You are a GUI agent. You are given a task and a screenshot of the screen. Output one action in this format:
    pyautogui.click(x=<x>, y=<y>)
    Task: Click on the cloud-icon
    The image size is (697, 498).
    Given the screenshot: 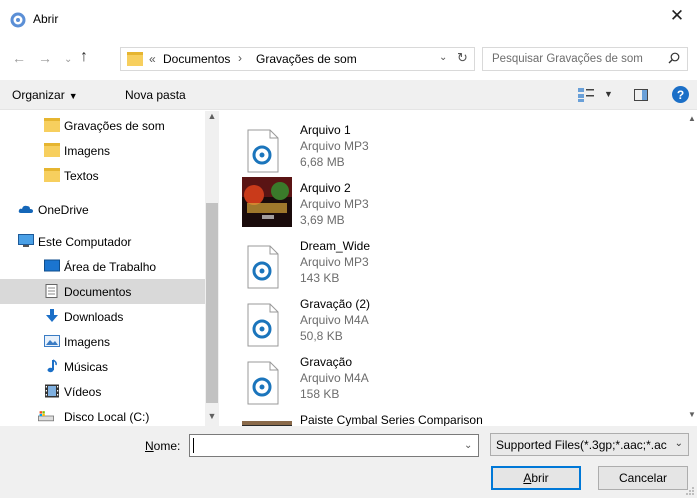 What is the action you would take?
    pyautogui.click(x=25, y=209)
    